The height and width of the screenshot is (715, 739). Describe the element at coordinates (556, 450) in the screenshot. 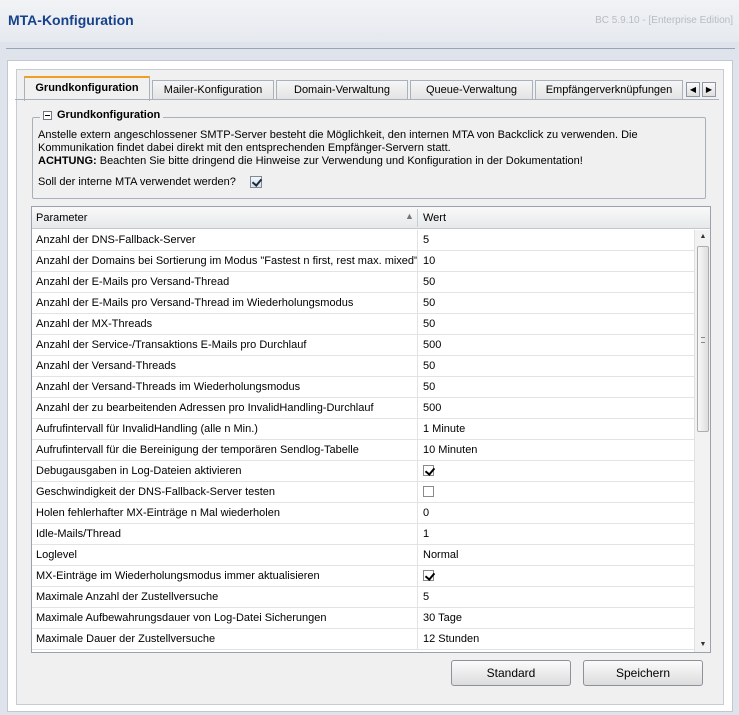

I see `value-cell: 10 Minuten` at that location.